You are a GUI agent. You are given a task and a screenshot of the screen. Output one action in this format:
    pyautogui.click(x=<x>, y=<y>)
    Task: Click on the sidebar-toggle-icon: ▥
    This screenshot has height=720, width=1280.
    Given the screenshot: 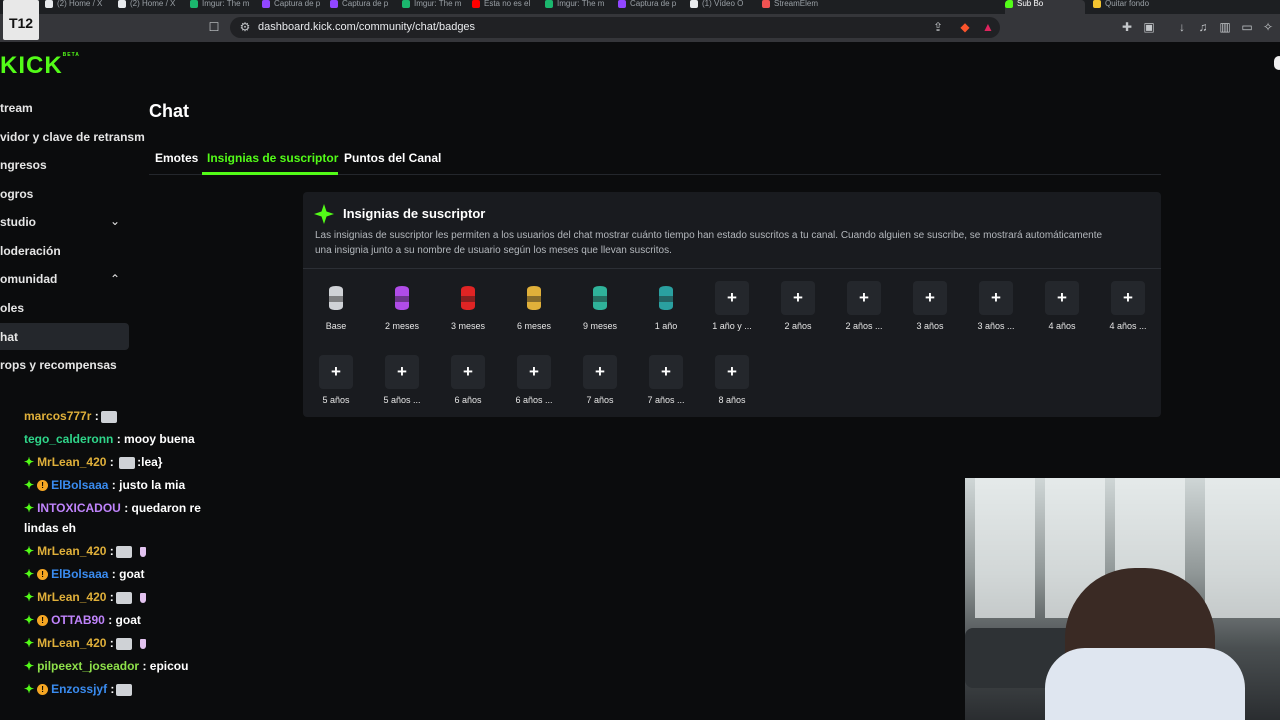 What is the action you would take?
    pyautogui.click(x=1225, y=27)
    